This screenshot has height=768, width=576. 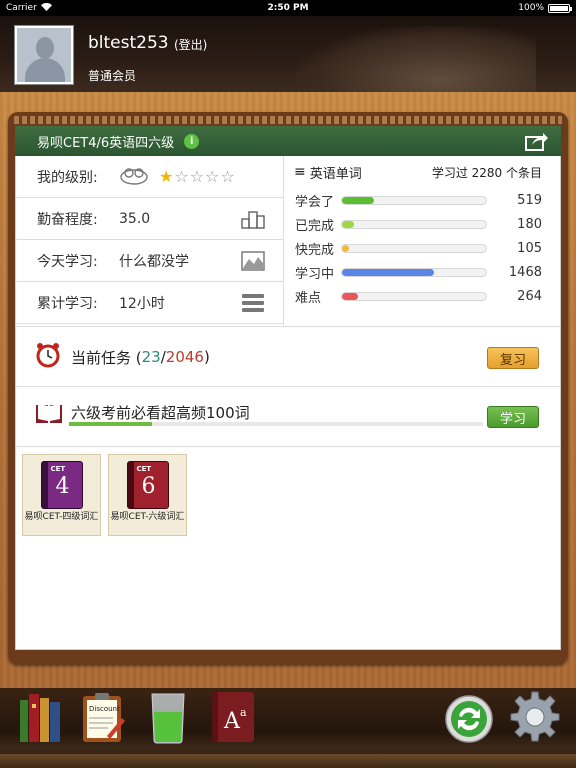 What do you see at coordinates (253, 221) in the screenshot?
I see `podium-icon` at bounding box center [253, 221].